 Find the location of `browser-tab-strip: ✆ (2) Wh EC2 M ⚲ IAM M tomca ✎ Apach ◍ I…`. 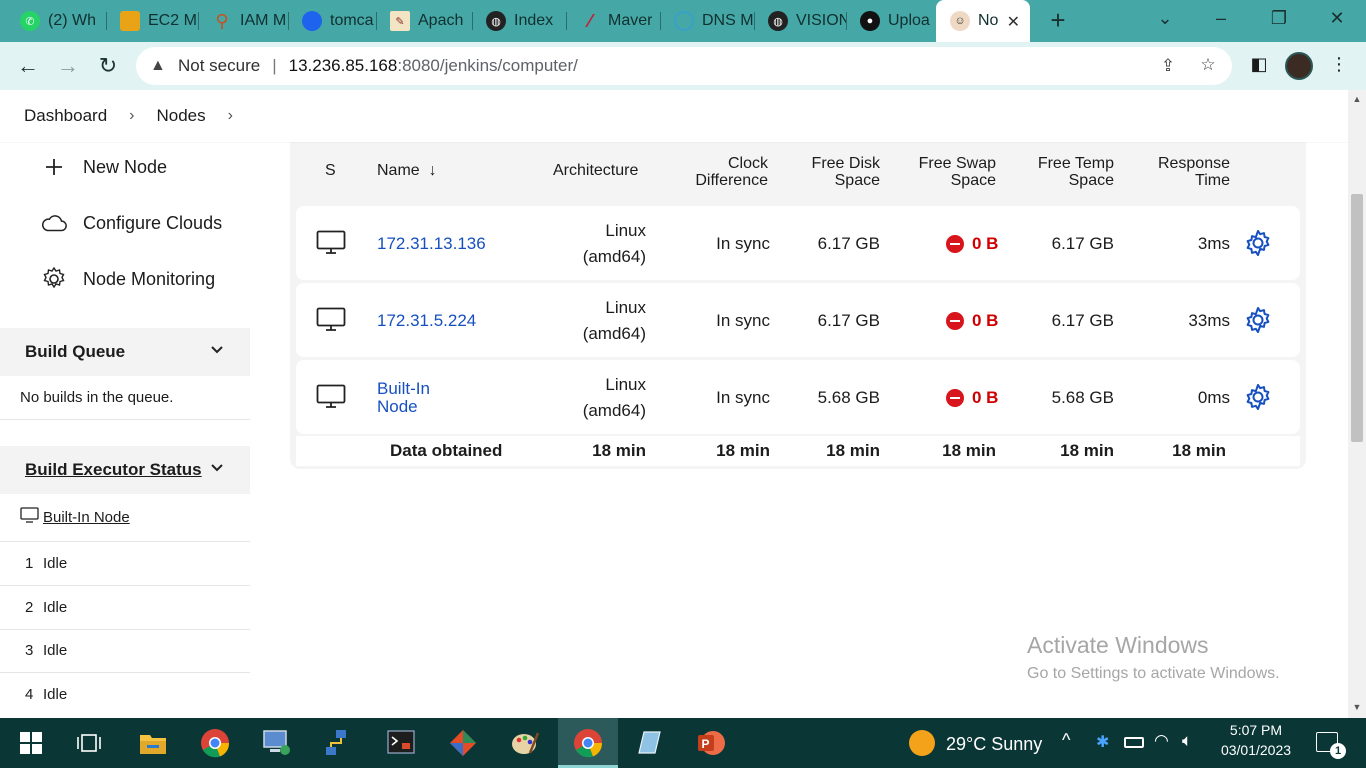

browser-tab-strip: ✆ (2) Wh EC2 M ⚲ IAM M tomca ✎ Apach ◍ I… is located at coordinates (683, 21).